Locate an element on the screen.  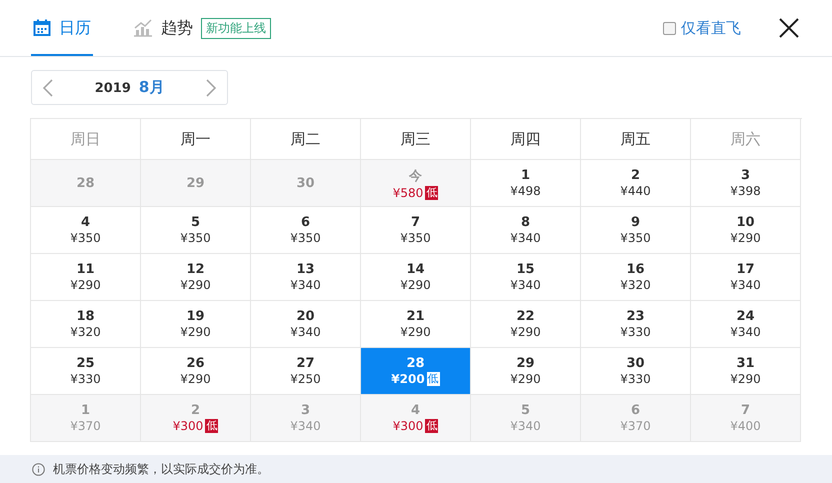
date-cell: 4 ¥350 is located at coordinates (86, 230).